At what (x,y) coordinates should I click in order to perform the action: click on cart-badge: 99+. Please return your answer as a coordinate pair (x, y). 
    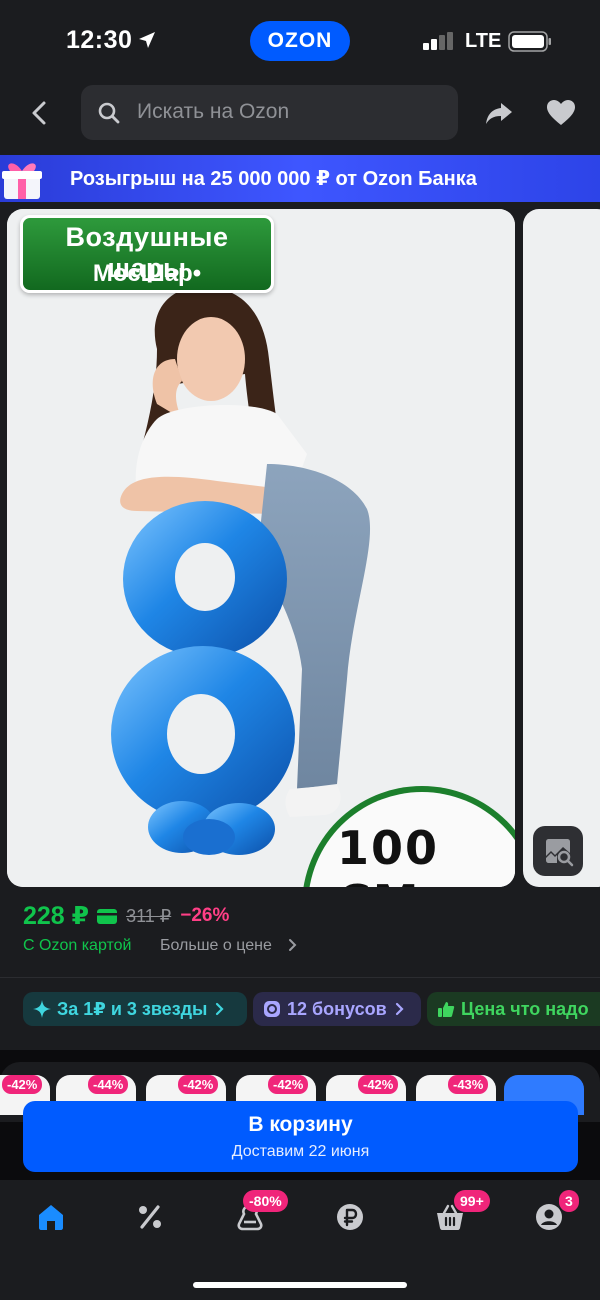
    Looking at the image, I should click on (472, 1201).